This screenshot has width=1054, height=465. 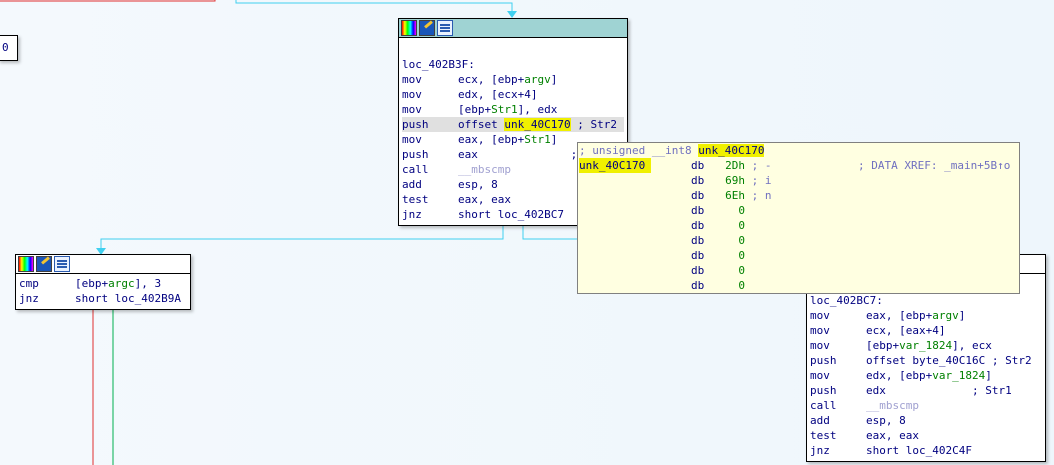 What do you see at coordinates (672, 150) in the screenshot?
I see `popup-declaration: ; unsigned __int8 unk_40C170` at bounding box center [672, 150].